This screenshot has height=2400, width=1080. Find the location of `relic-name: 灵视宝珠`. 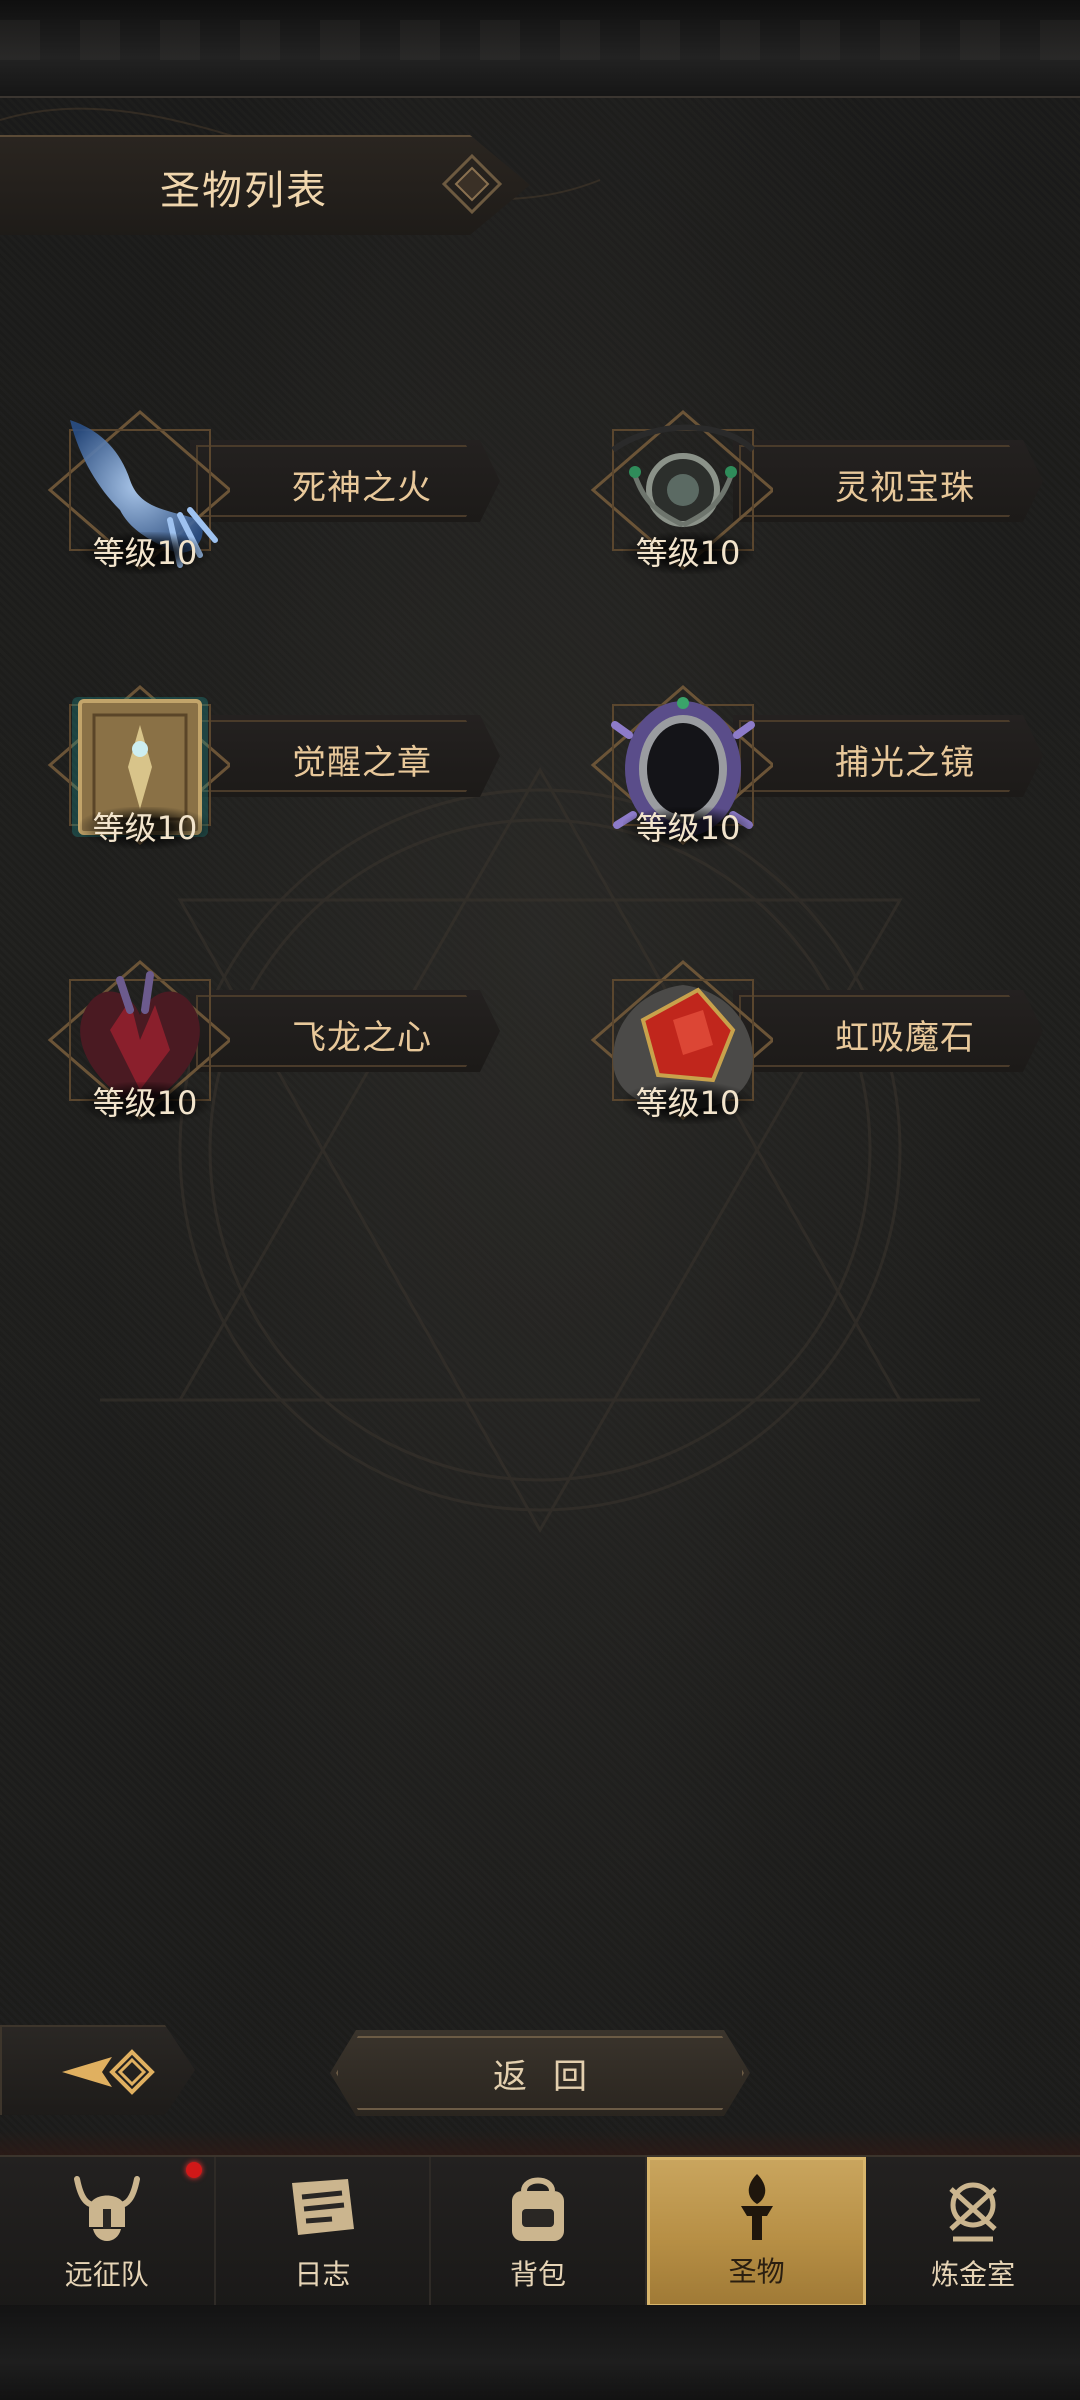

relic-name: 灵视宝珠 is located at coordinates (905, 488).